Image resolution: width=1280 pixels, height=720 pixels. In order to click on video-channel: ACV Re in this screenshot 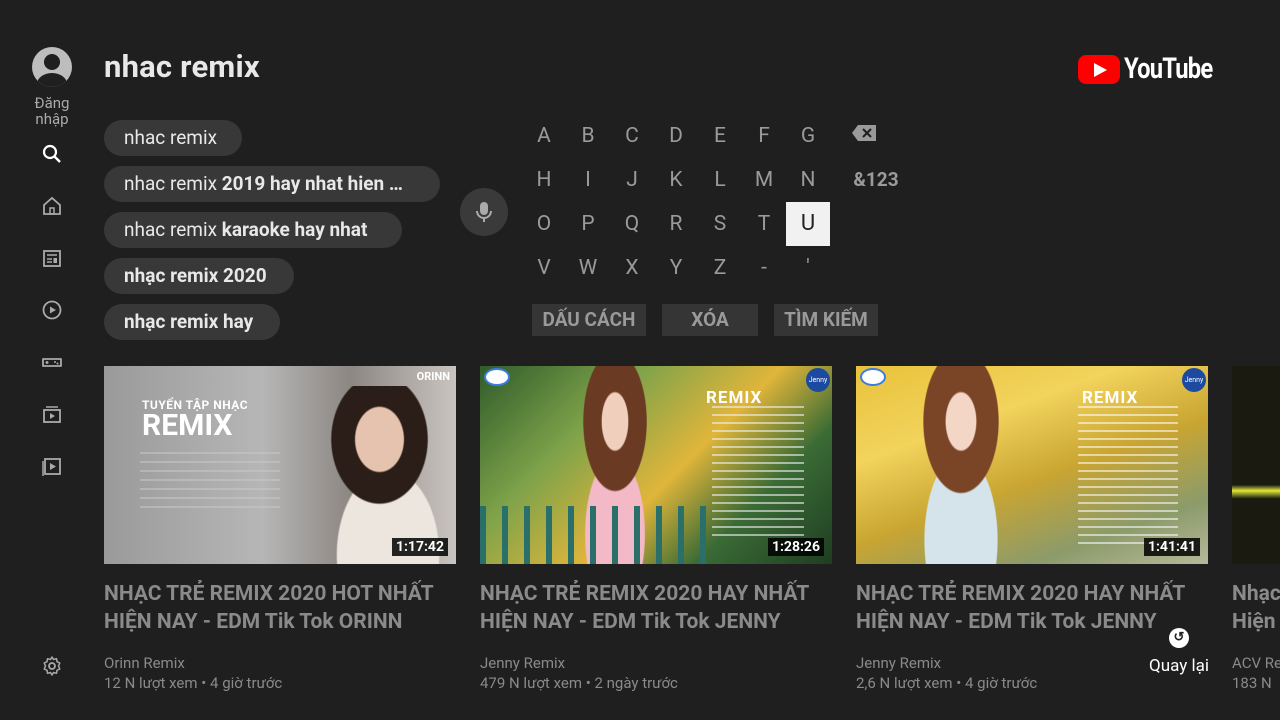, I will do `click(1256, 663)`.